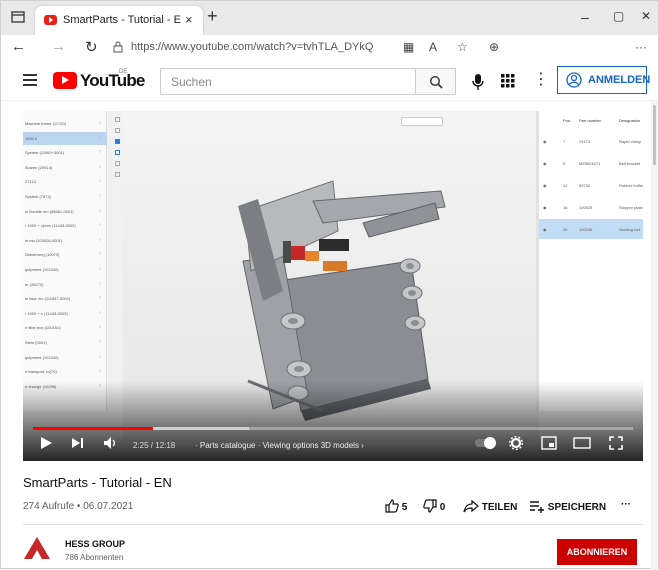 The image size is (659, 570). What do you see at coordinates (603, 80) in the screenshot?
I see `signin-button: ANMELDEN` at bounding box center [603, 80].